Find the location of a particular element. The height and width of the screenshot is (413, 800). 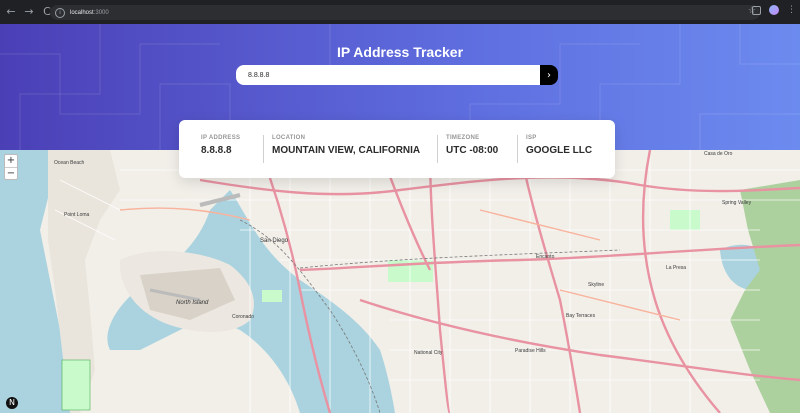

search-submit-button: › is located at coordinates (549, 75).